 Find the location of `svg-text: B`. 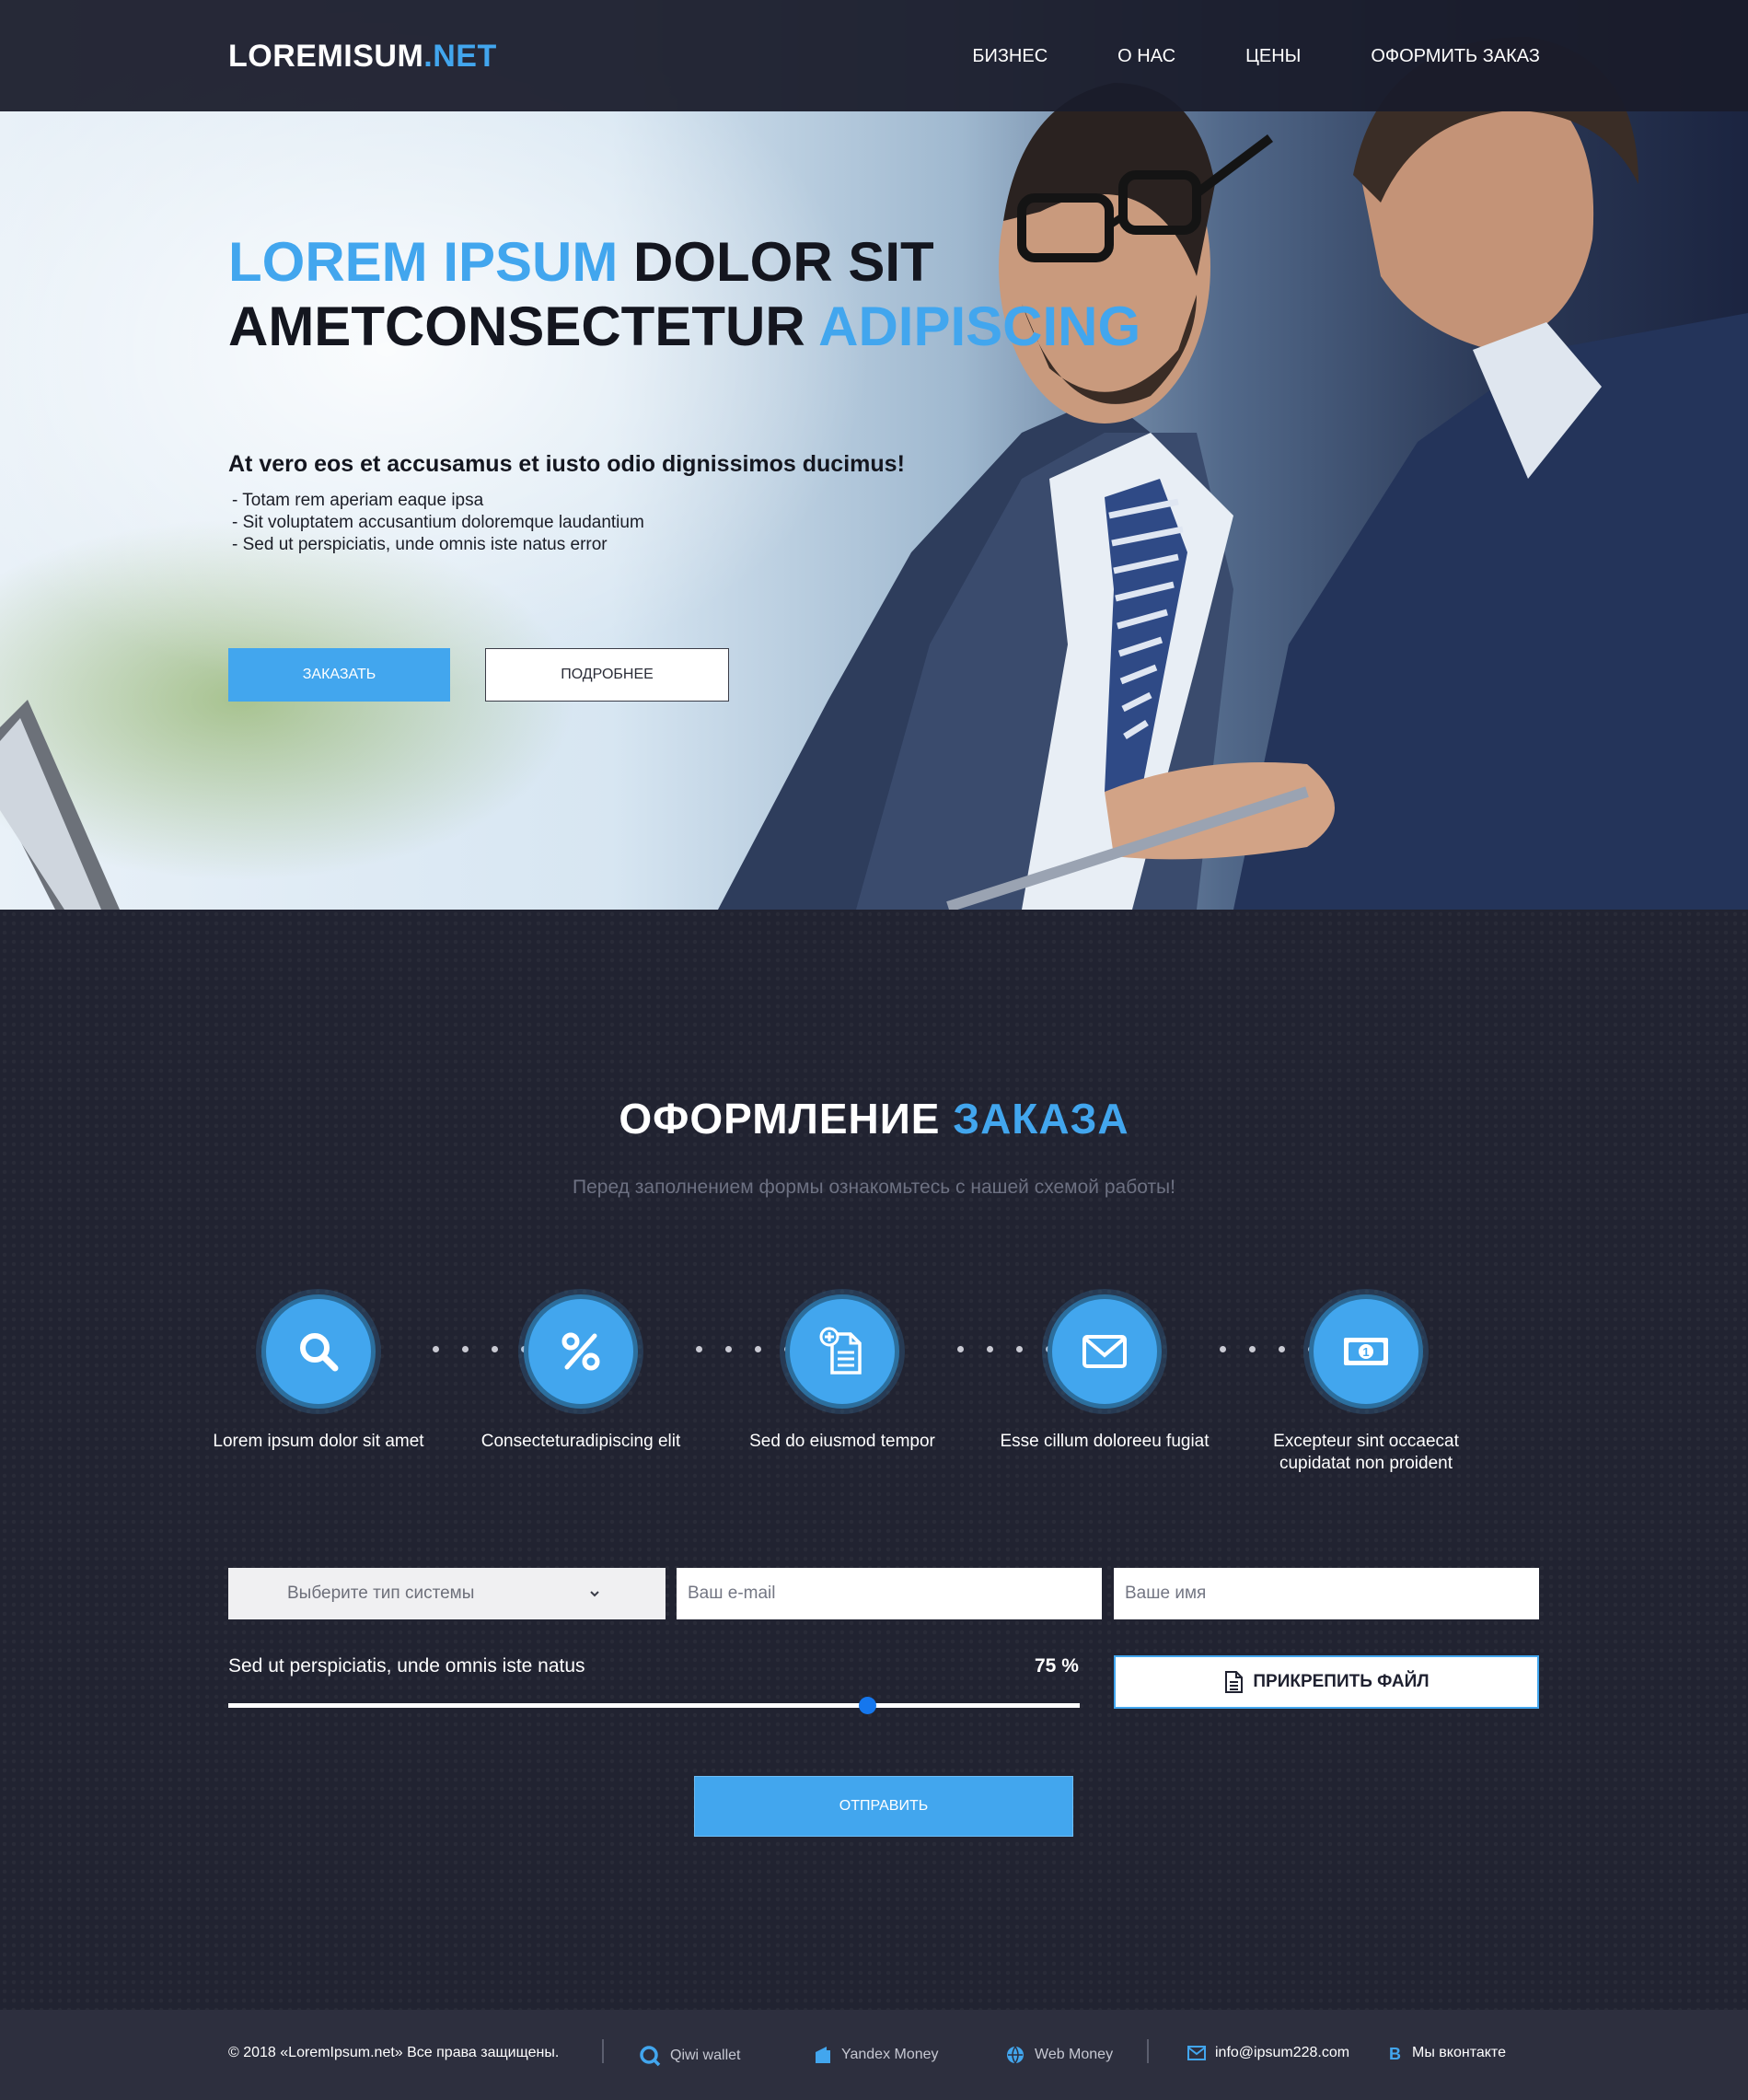

svg-text: B is located at coordinates (1395, 2053).